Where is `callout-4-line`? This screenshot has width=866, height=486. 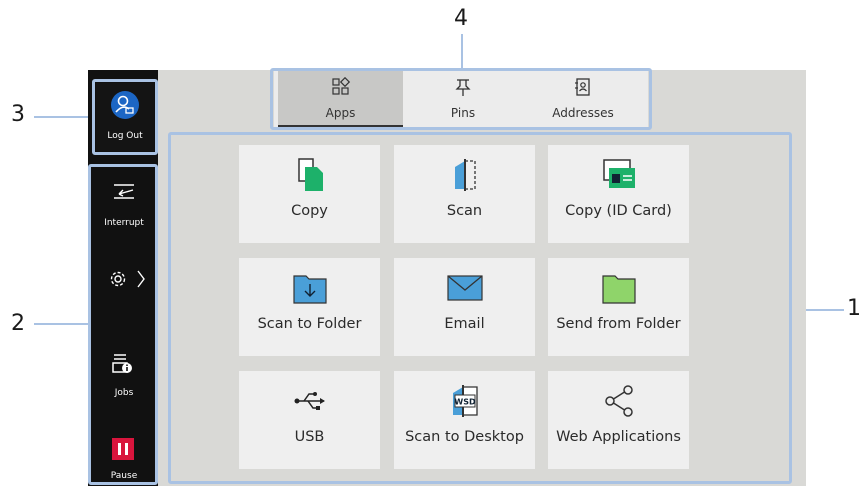 callout-4-line is located at coordinates (462, 52).